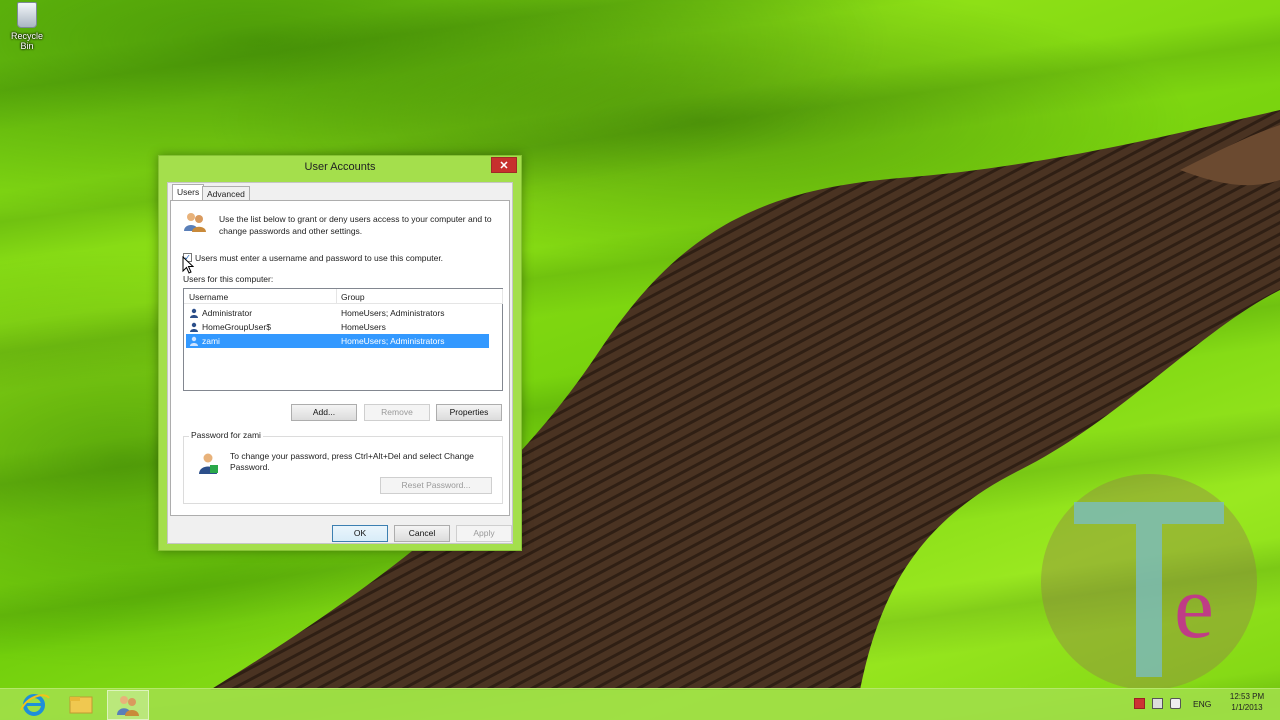 This screenshot has height=720, width=1280. I want to click on action-center-flag-icon, so click(1139, 703).